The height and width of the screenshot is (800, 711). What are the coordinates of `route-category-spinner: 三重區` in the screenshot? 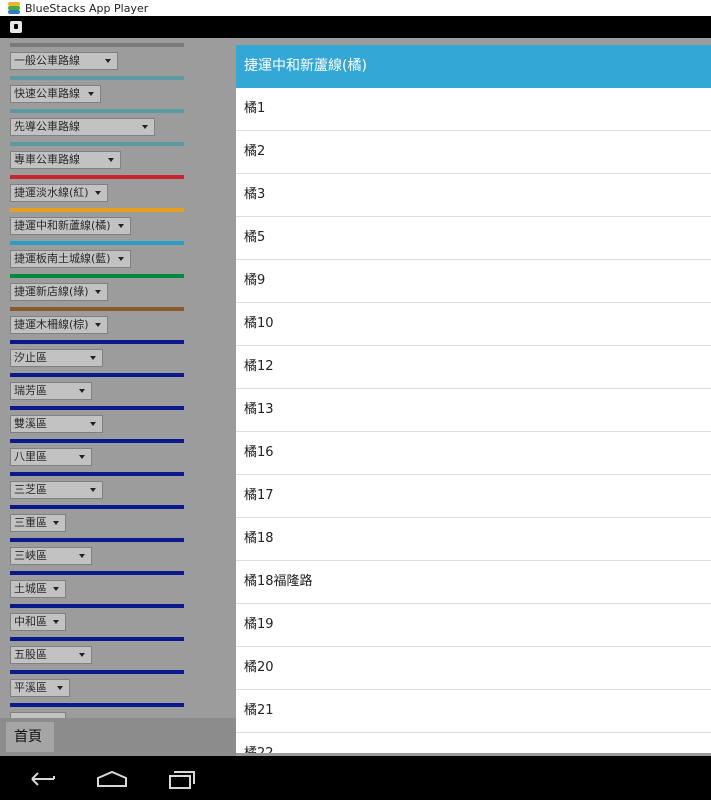 It's located at (38, 523).